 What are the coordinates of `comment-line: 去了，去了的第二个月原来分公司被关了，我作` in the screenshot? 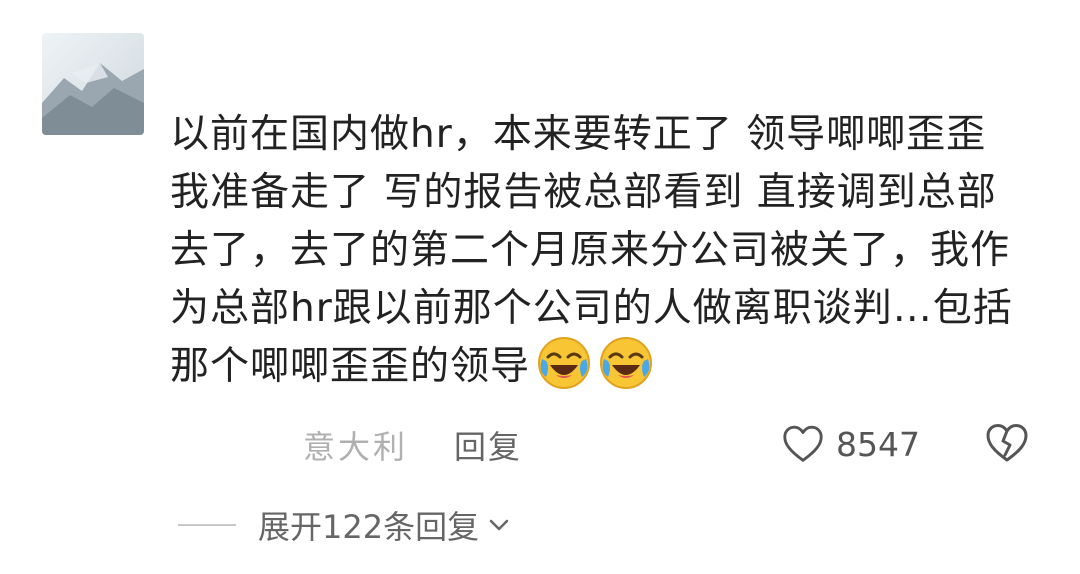 It's located at (590, 250).